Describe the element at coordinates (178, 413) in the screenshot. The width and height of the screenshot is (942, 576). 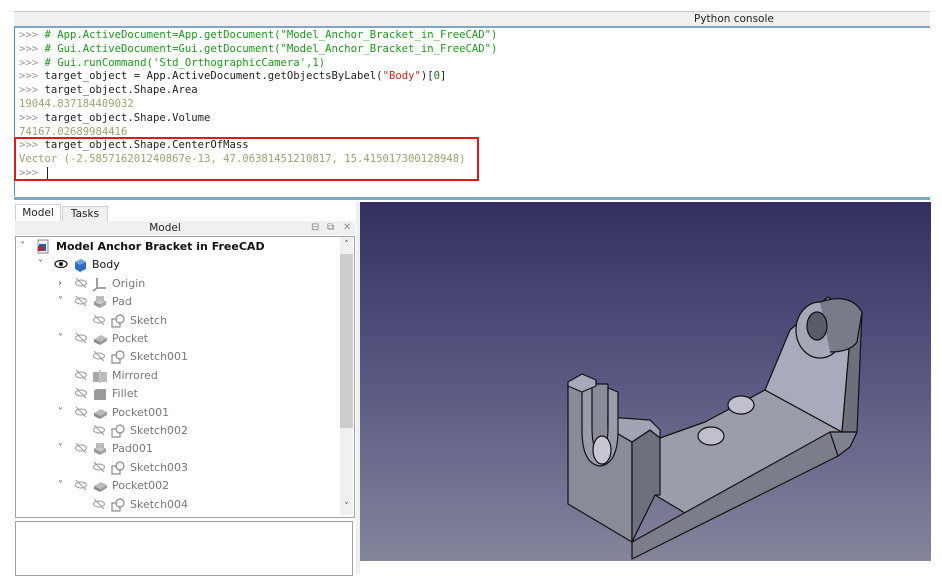
I see `tree-item-pocket001: ˅ Pocket001` at that location.